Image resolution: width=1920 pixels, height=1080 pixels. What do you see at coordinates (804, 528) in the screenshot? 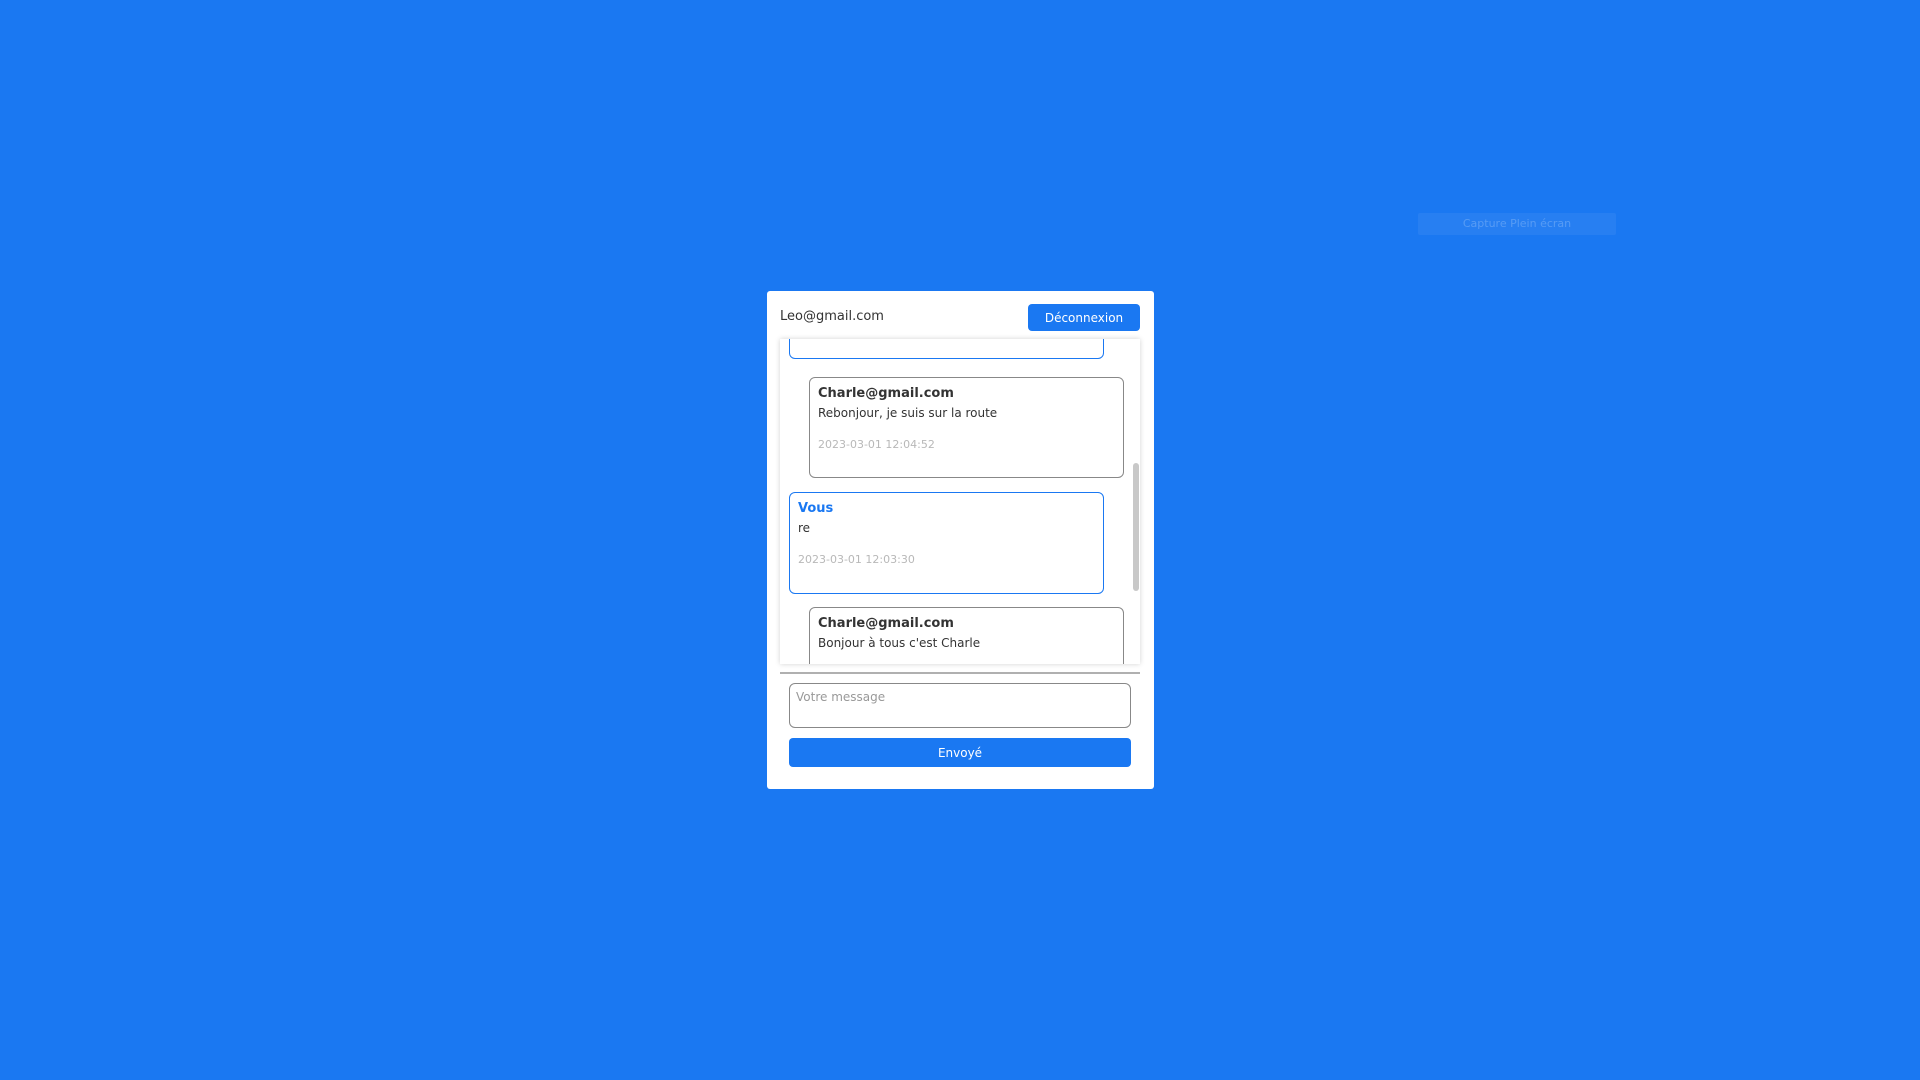
I see `message-text: re` at bounding box center [804, 528].